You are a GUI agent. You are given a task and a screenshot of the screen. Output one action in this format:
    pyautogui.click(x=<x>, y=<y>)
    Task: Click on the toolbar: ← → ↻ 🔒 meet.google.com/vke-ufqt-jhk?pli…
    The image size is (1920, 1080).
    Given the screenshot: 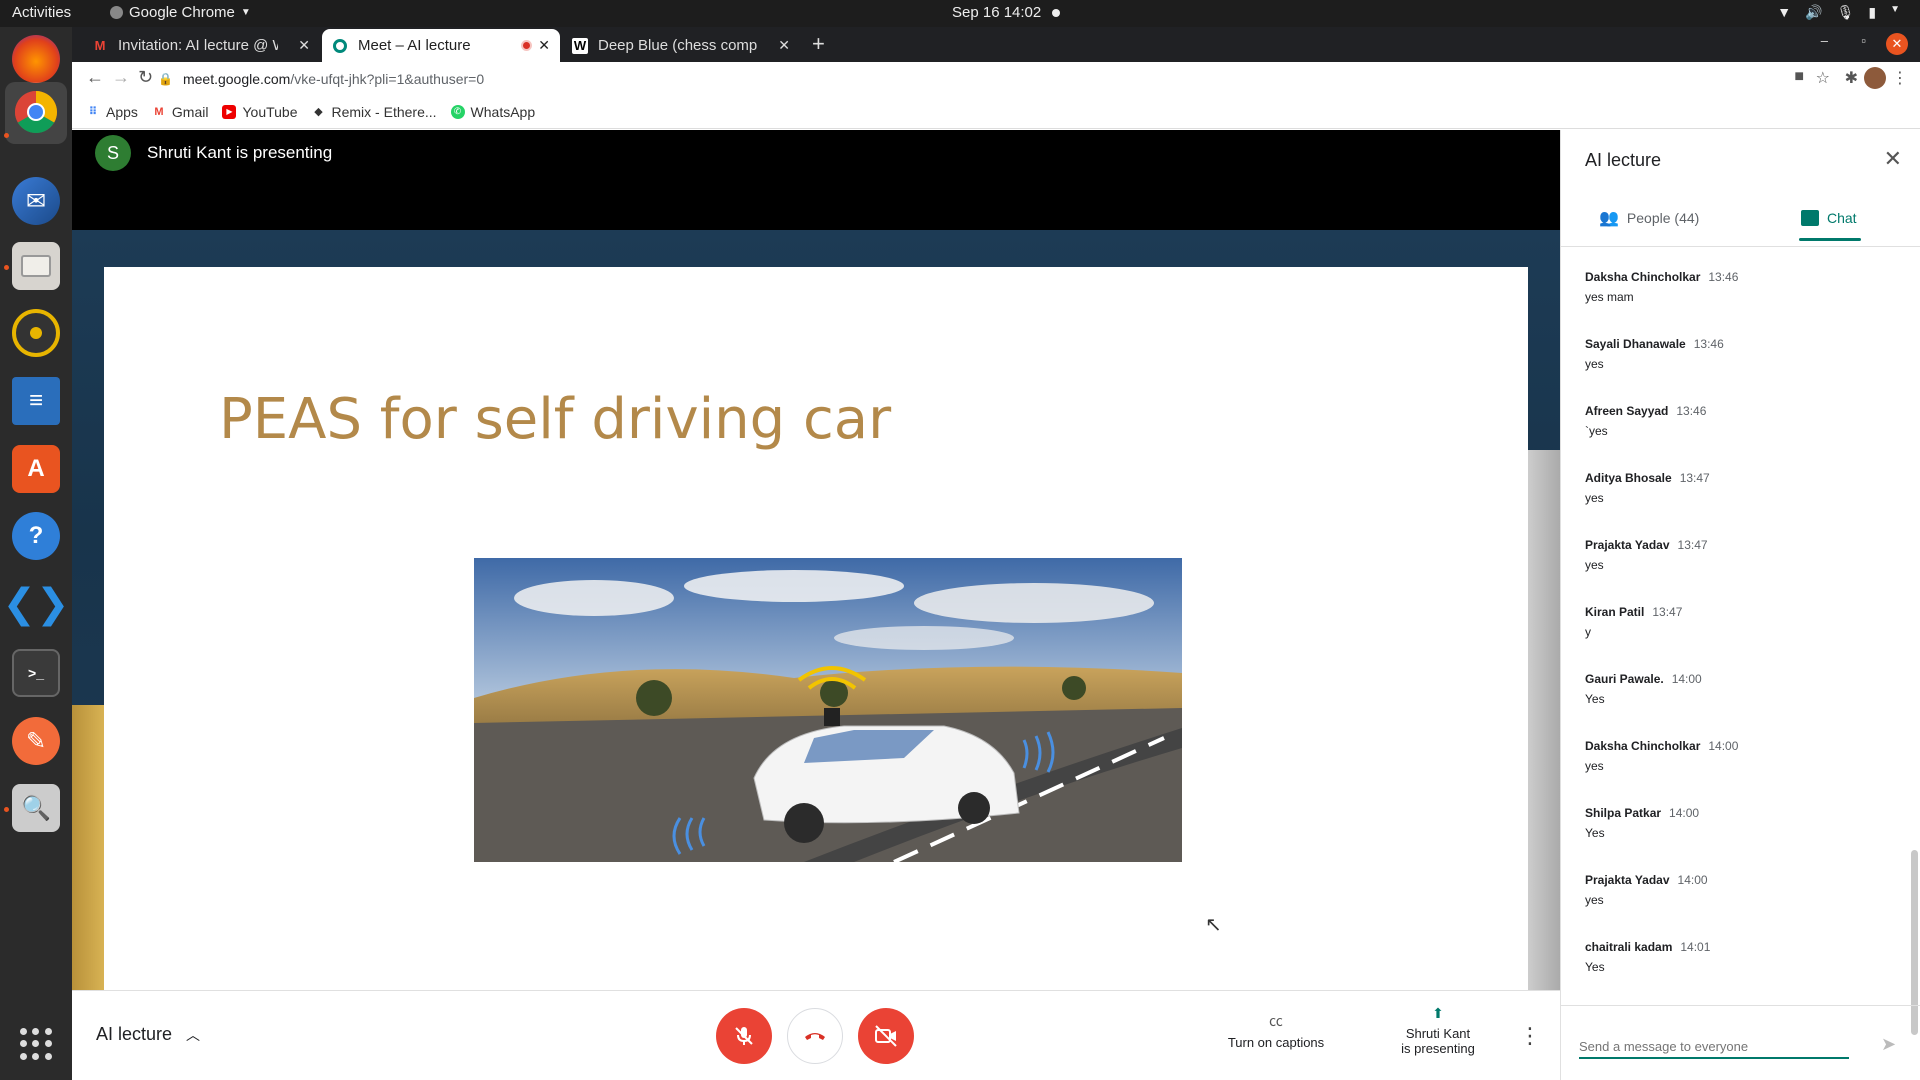 What is the action you would take?
    pyautogui.click(x=996, y=78)
    